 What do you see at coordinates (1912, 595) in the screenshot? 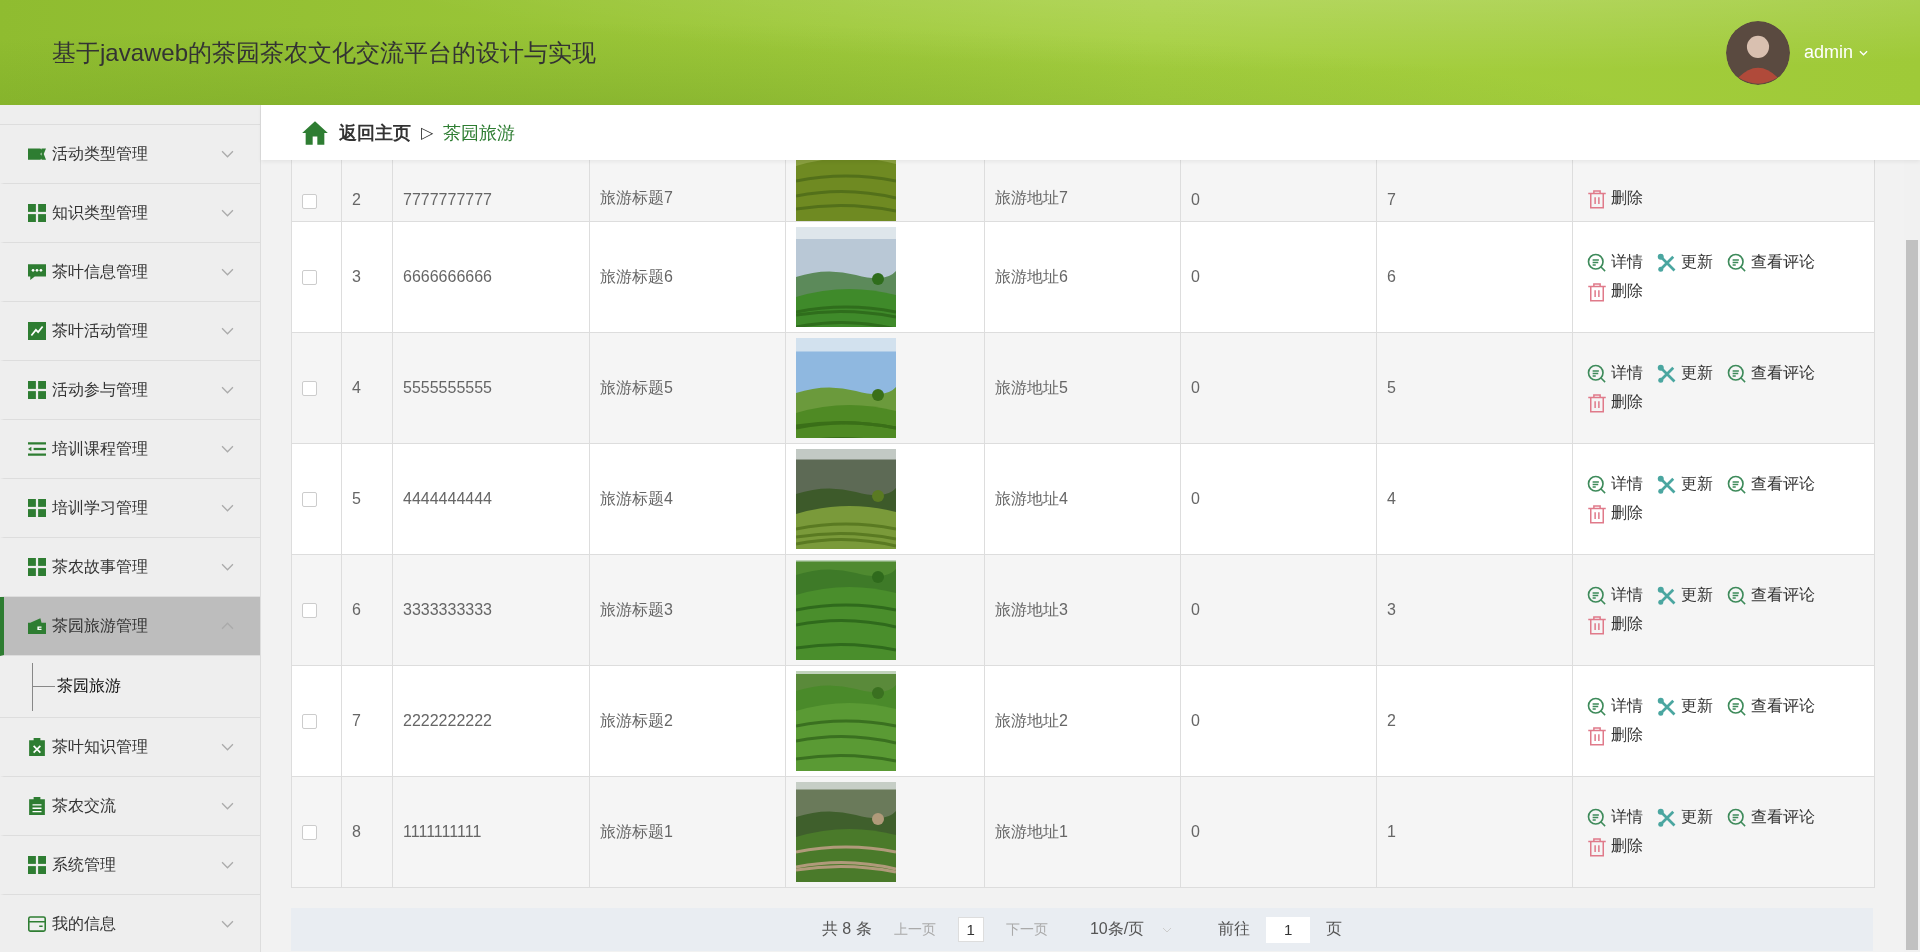
I see `scrollbar-thumb` at bounding box center [1912, 595].